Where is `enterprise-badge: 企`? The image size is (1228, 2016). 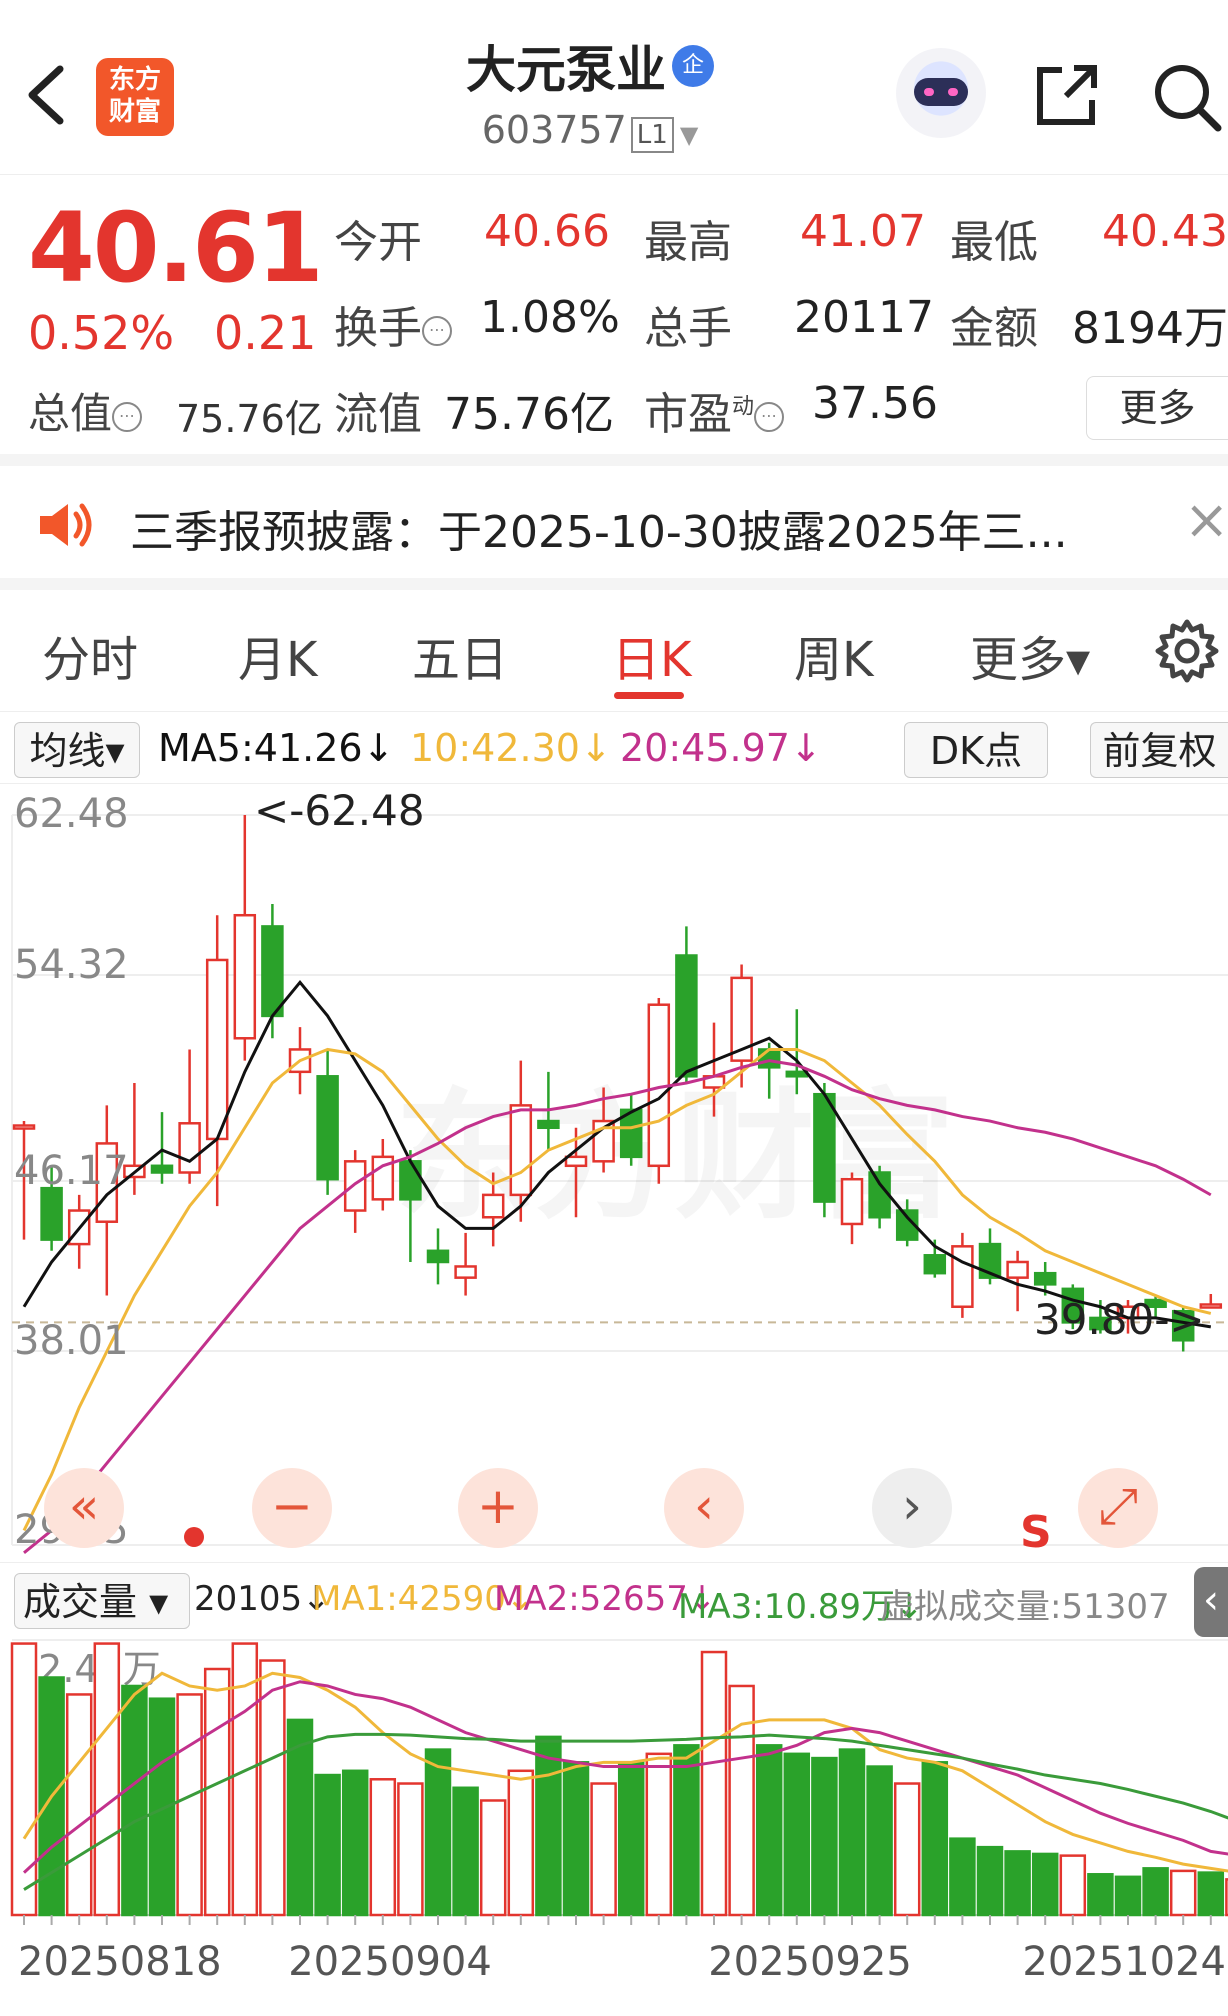
enterprise-badge: 企 is located at coordinates (693, 66).